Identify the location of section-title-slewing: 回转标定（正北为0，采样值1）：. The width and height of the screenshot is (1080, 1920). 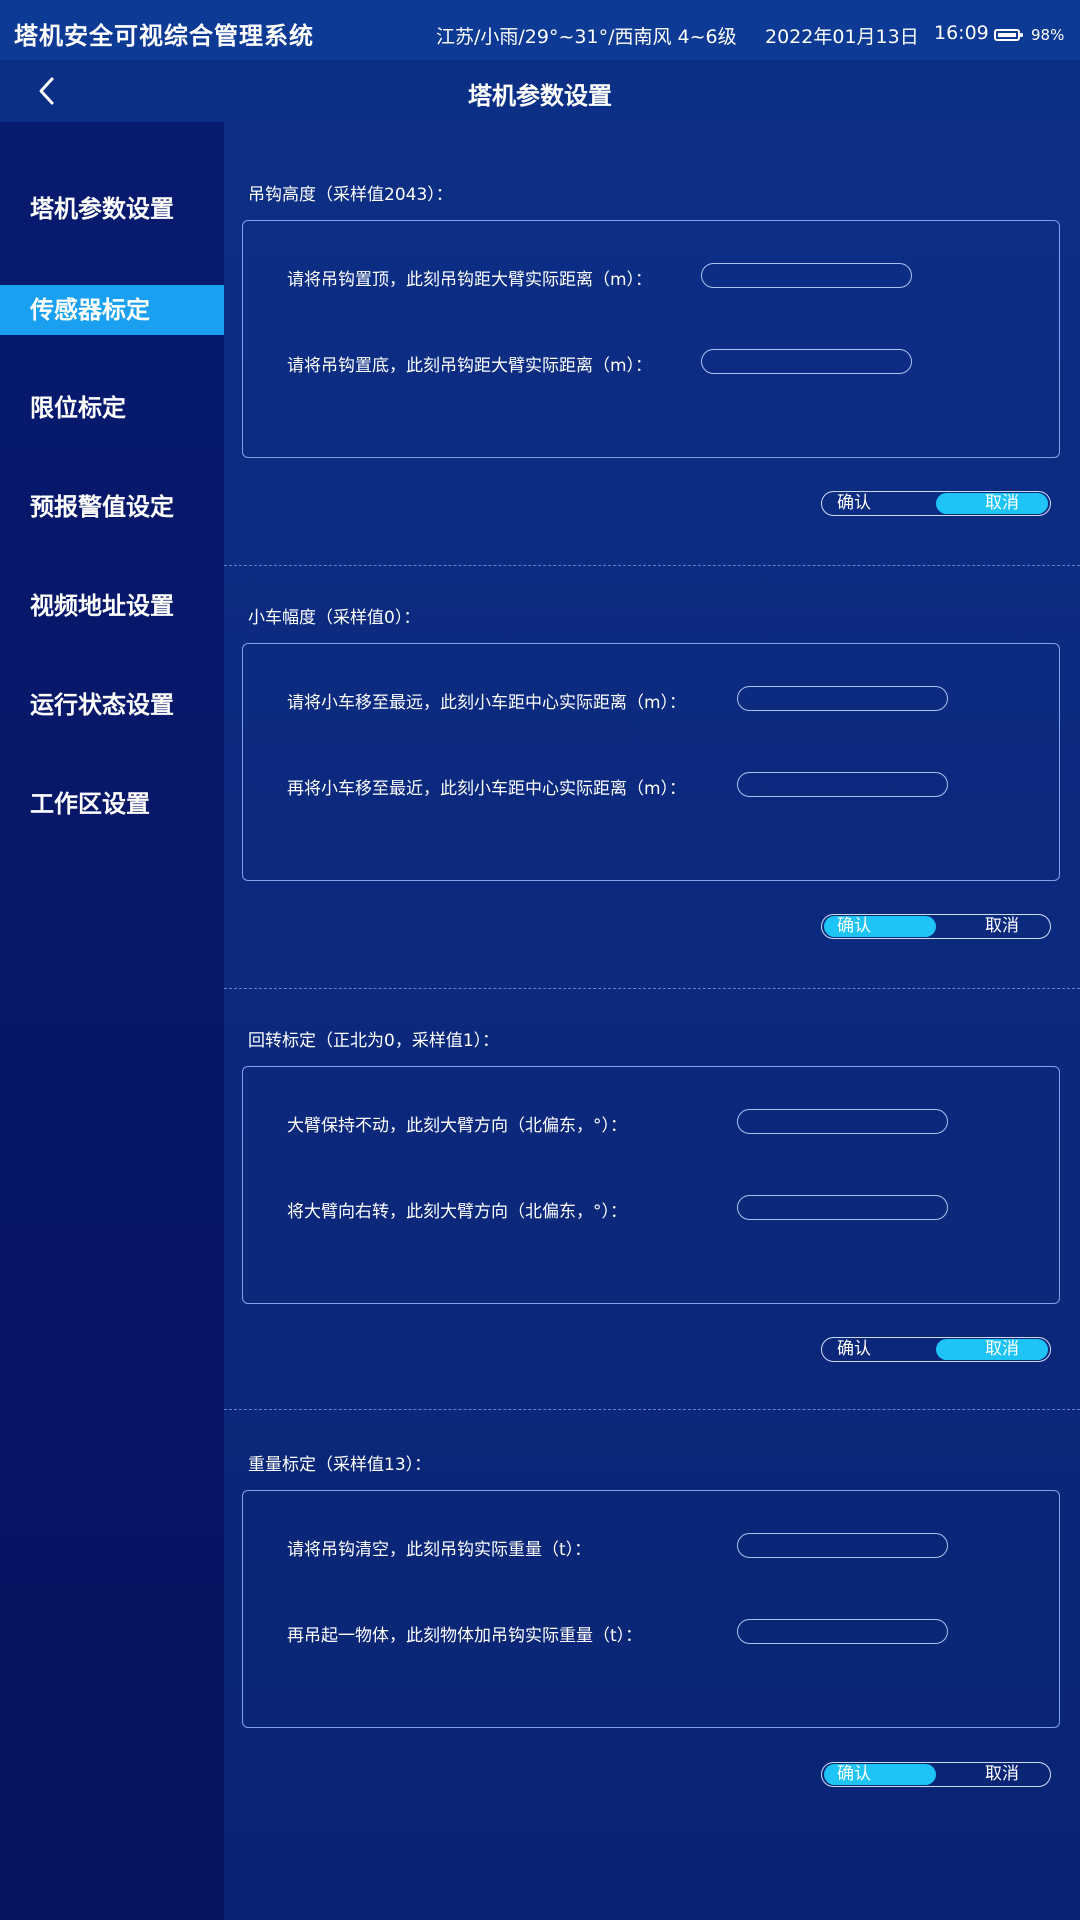
(374, 1041).